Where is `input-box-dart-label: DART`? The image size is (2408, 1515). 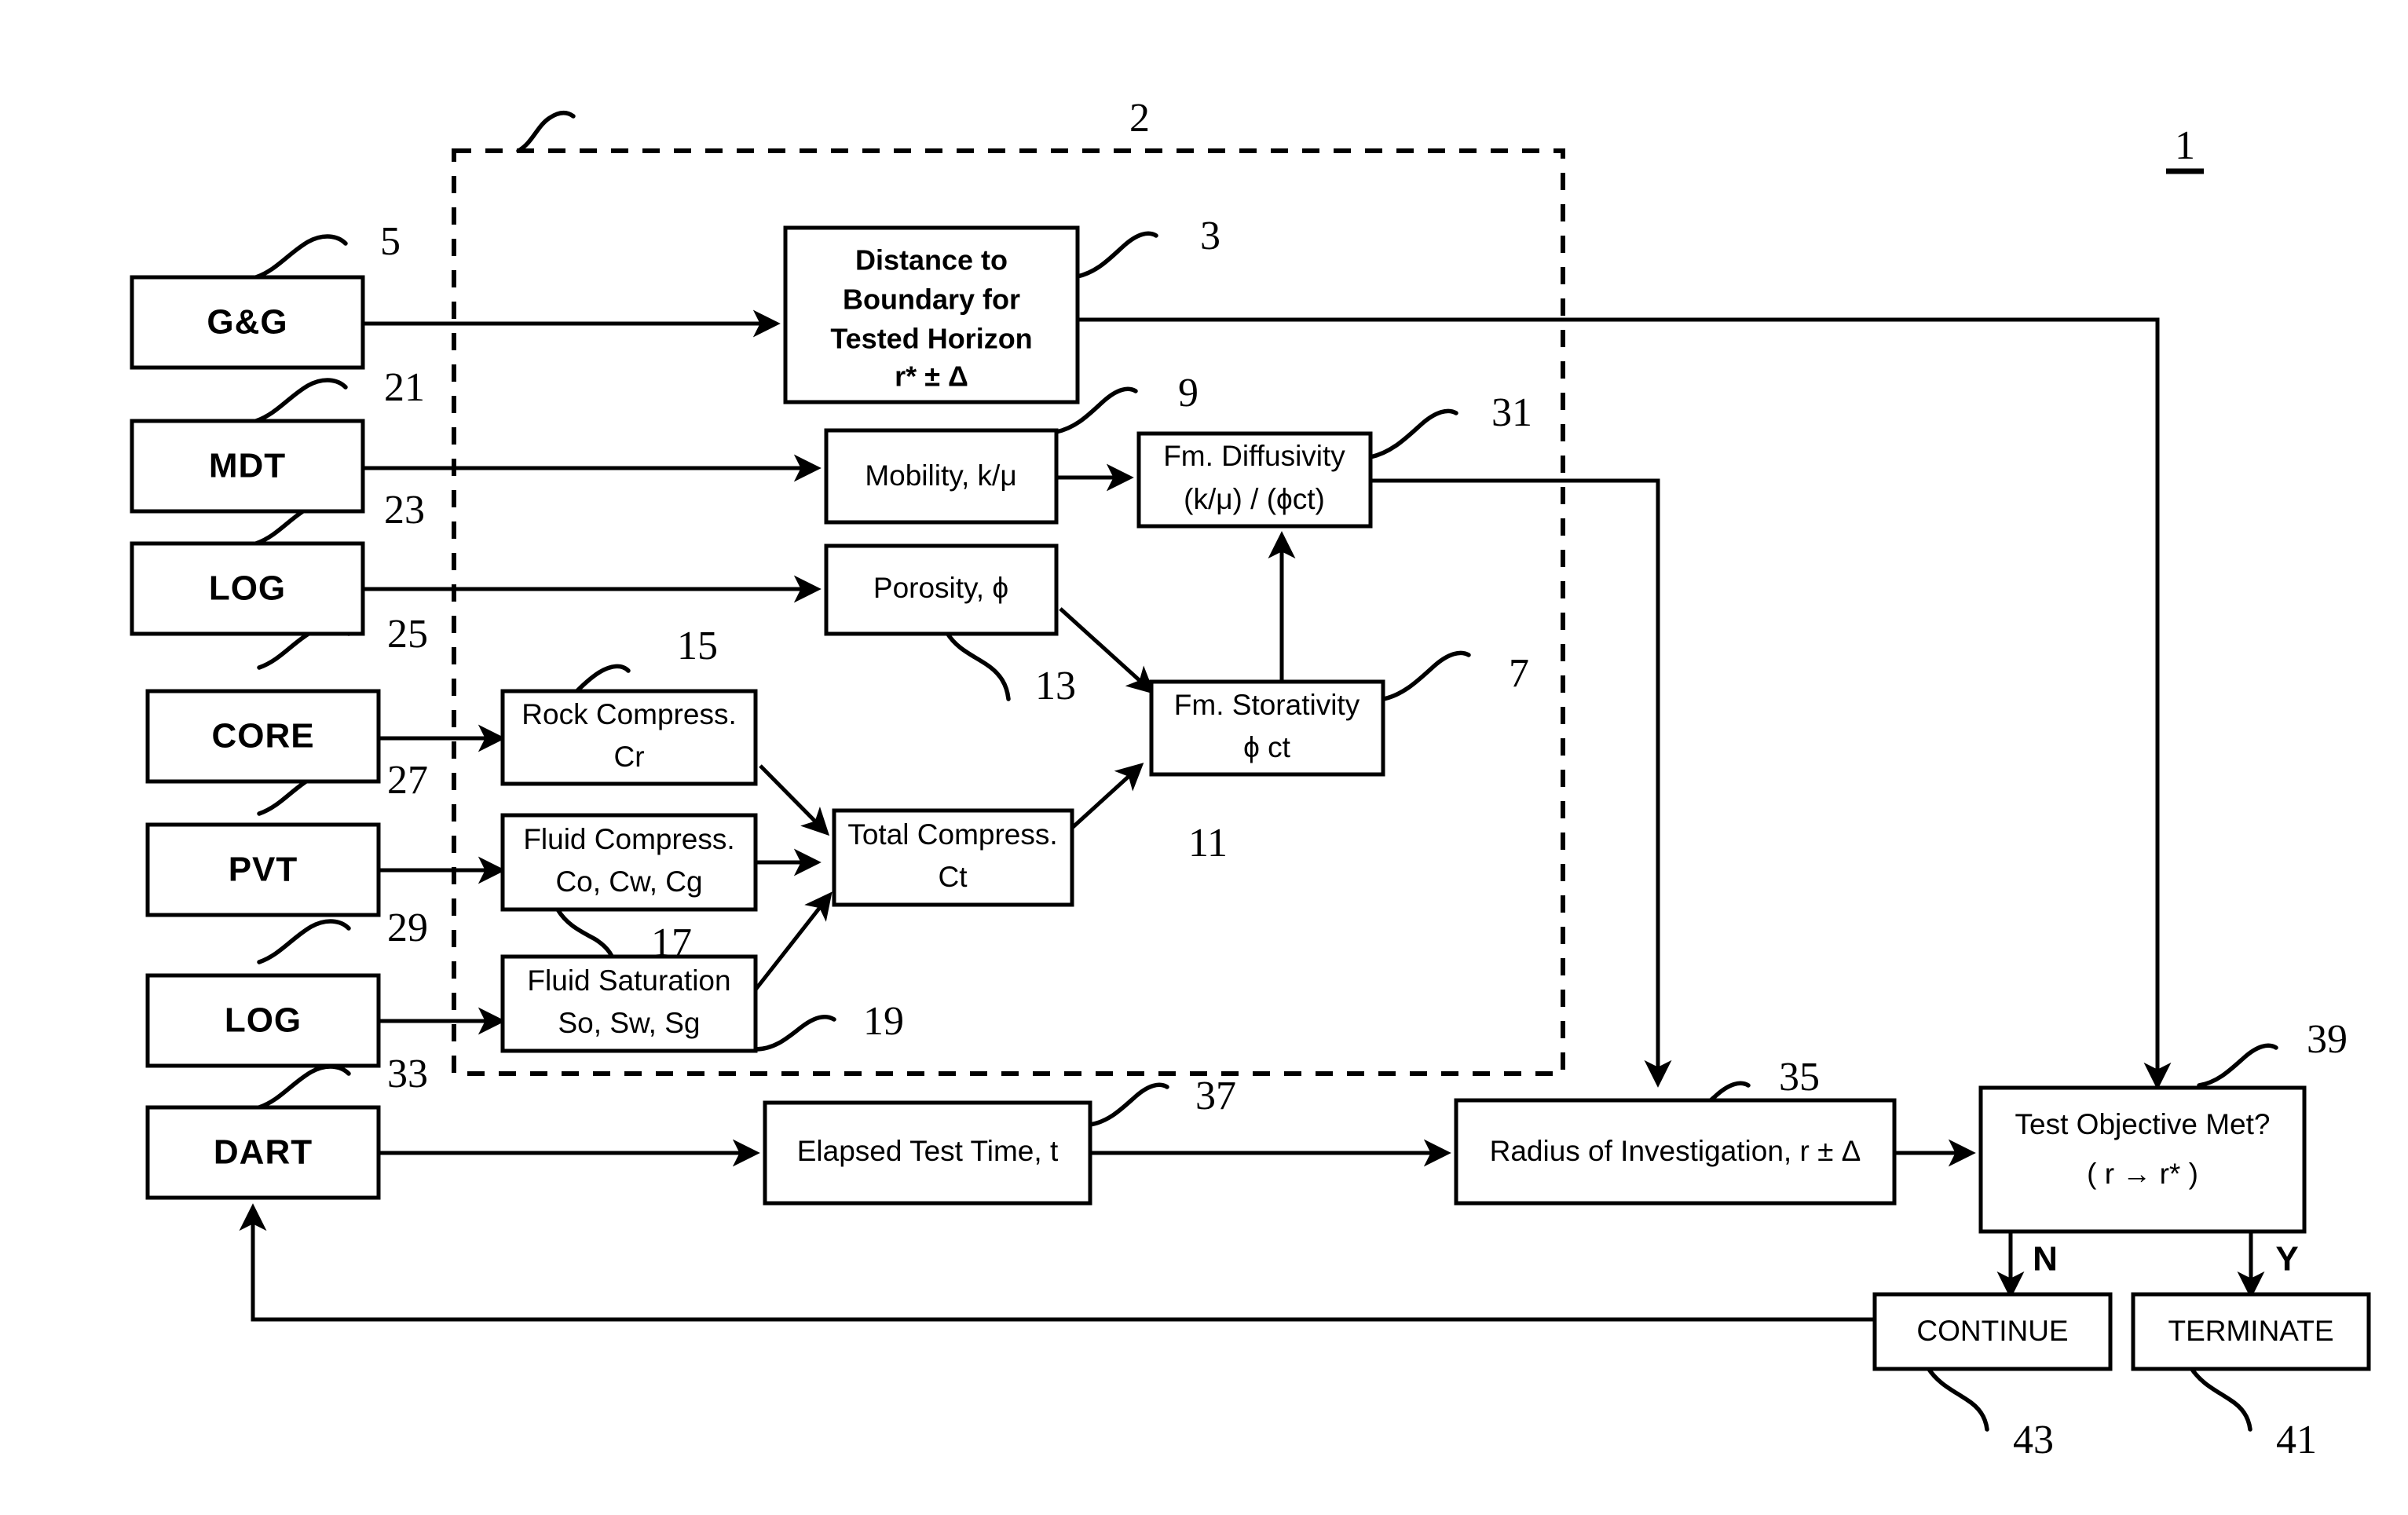 input-box-dart-label: DART is located at coordinates (263, 1153).